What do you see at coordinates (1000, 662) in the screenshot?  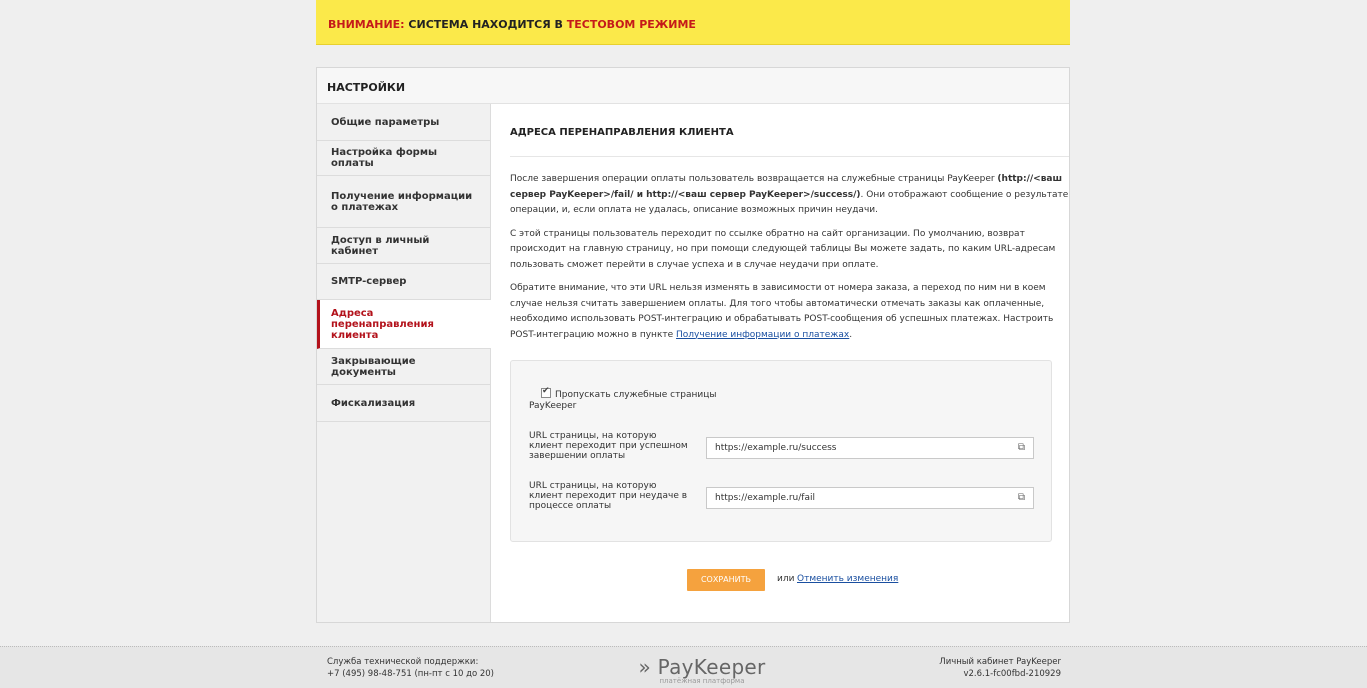 I see `cabinet-label: Личный кабинет PayKeeper` at bounding box center [1000, 662].